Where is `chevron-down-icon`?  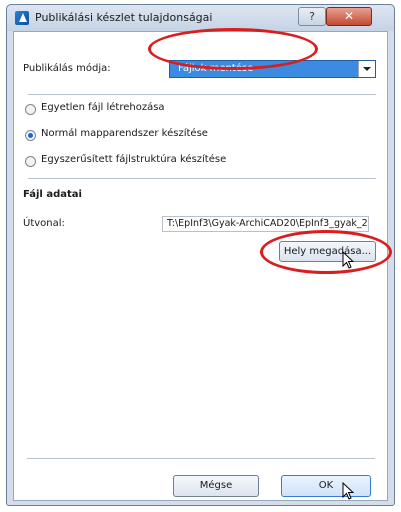 chevron-down-icon is located at coordinates (366, 69).